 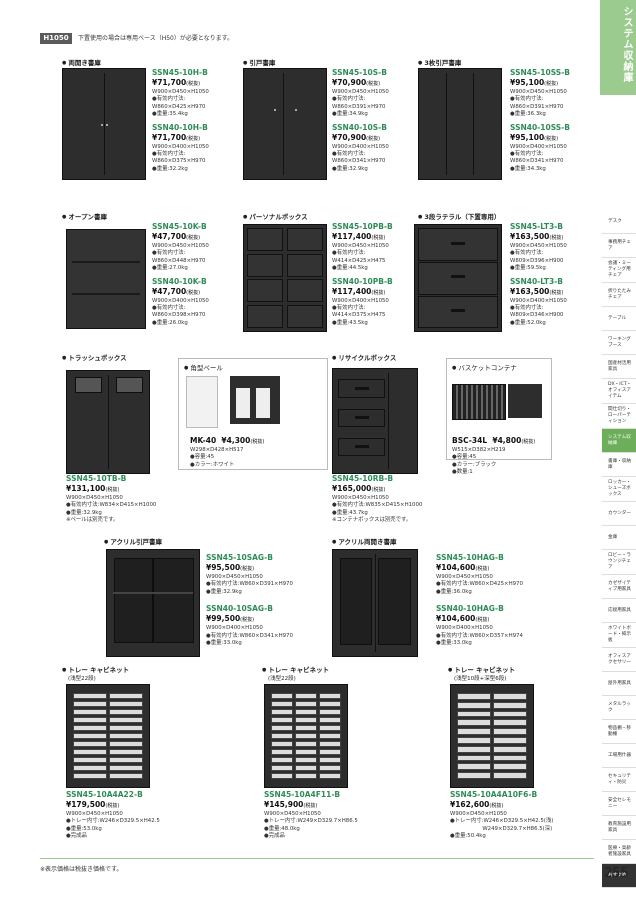 I want to click on sidebar-item: デスク, so click(x=619, y=222).